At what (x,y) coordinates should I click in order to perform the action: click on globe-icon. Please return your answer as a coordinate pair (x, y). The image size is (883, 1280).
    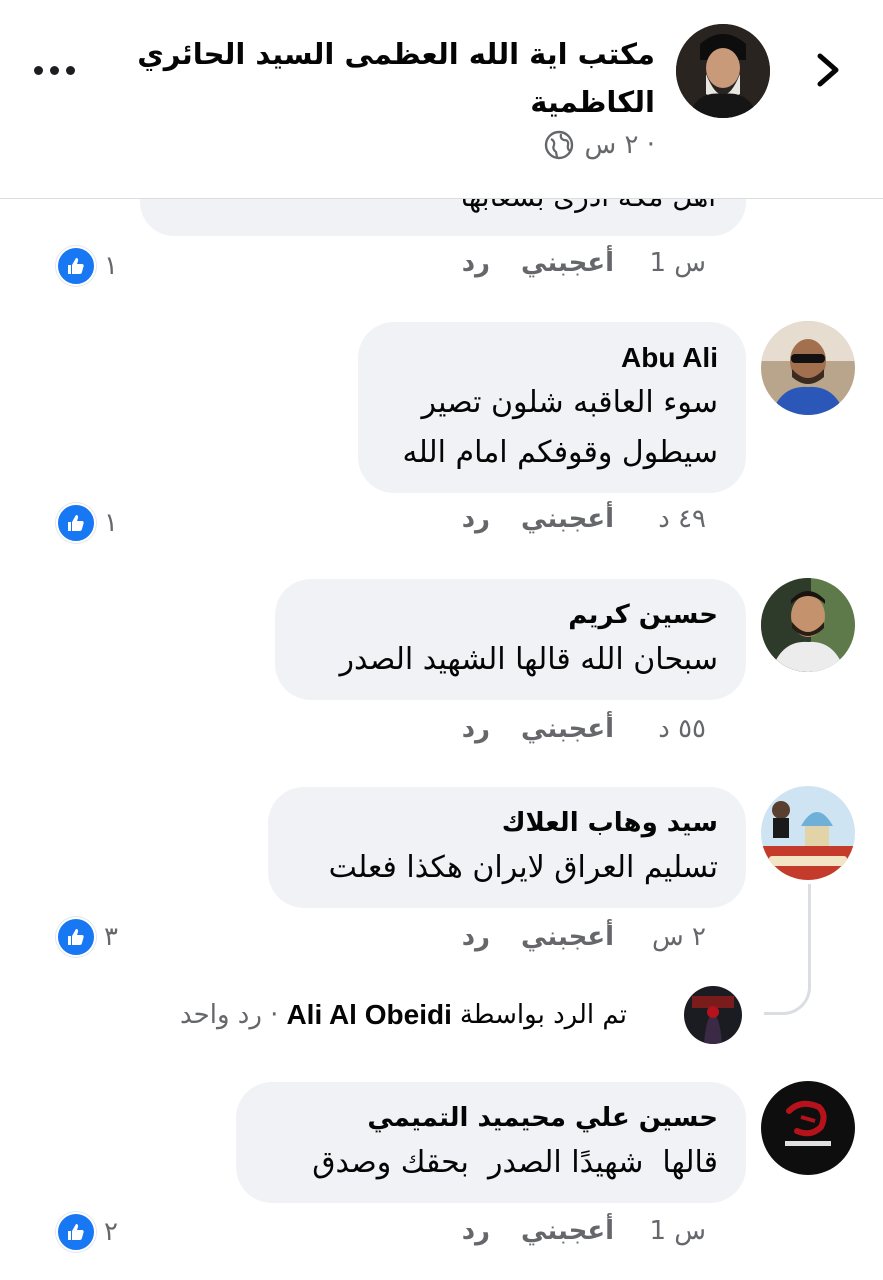
    Looking at the image, I should click on (559, 145).